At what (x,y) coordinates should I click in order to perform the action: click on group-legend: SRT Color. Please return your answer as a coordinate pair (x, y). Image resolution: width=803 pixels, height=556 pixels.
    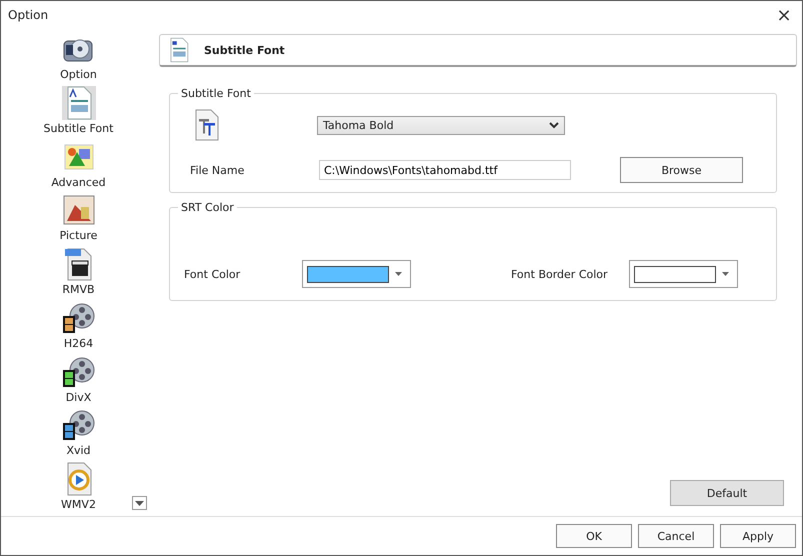
    Looking at the image, I should click on (207, 207).